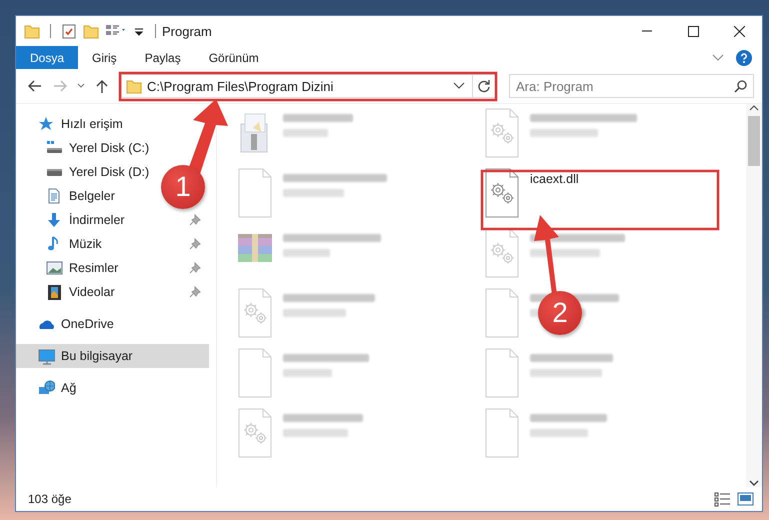 The height and width of the screenshot is (520, 769). Describe the element at coordinates (693, 31) in the screenshot. I see `maximize-icon` at that location.